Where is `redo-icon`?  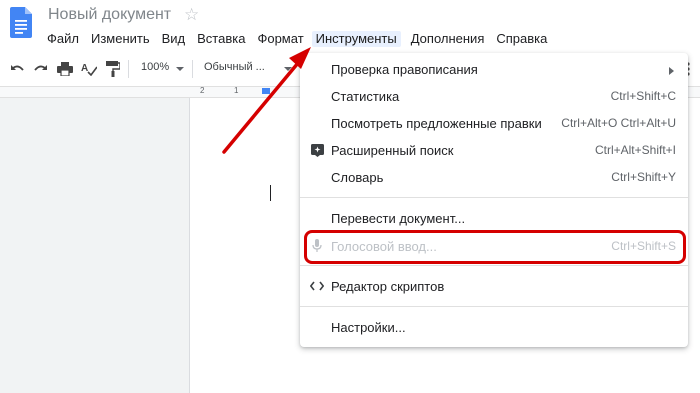 redo-icon is located at coordinates (41, 69).